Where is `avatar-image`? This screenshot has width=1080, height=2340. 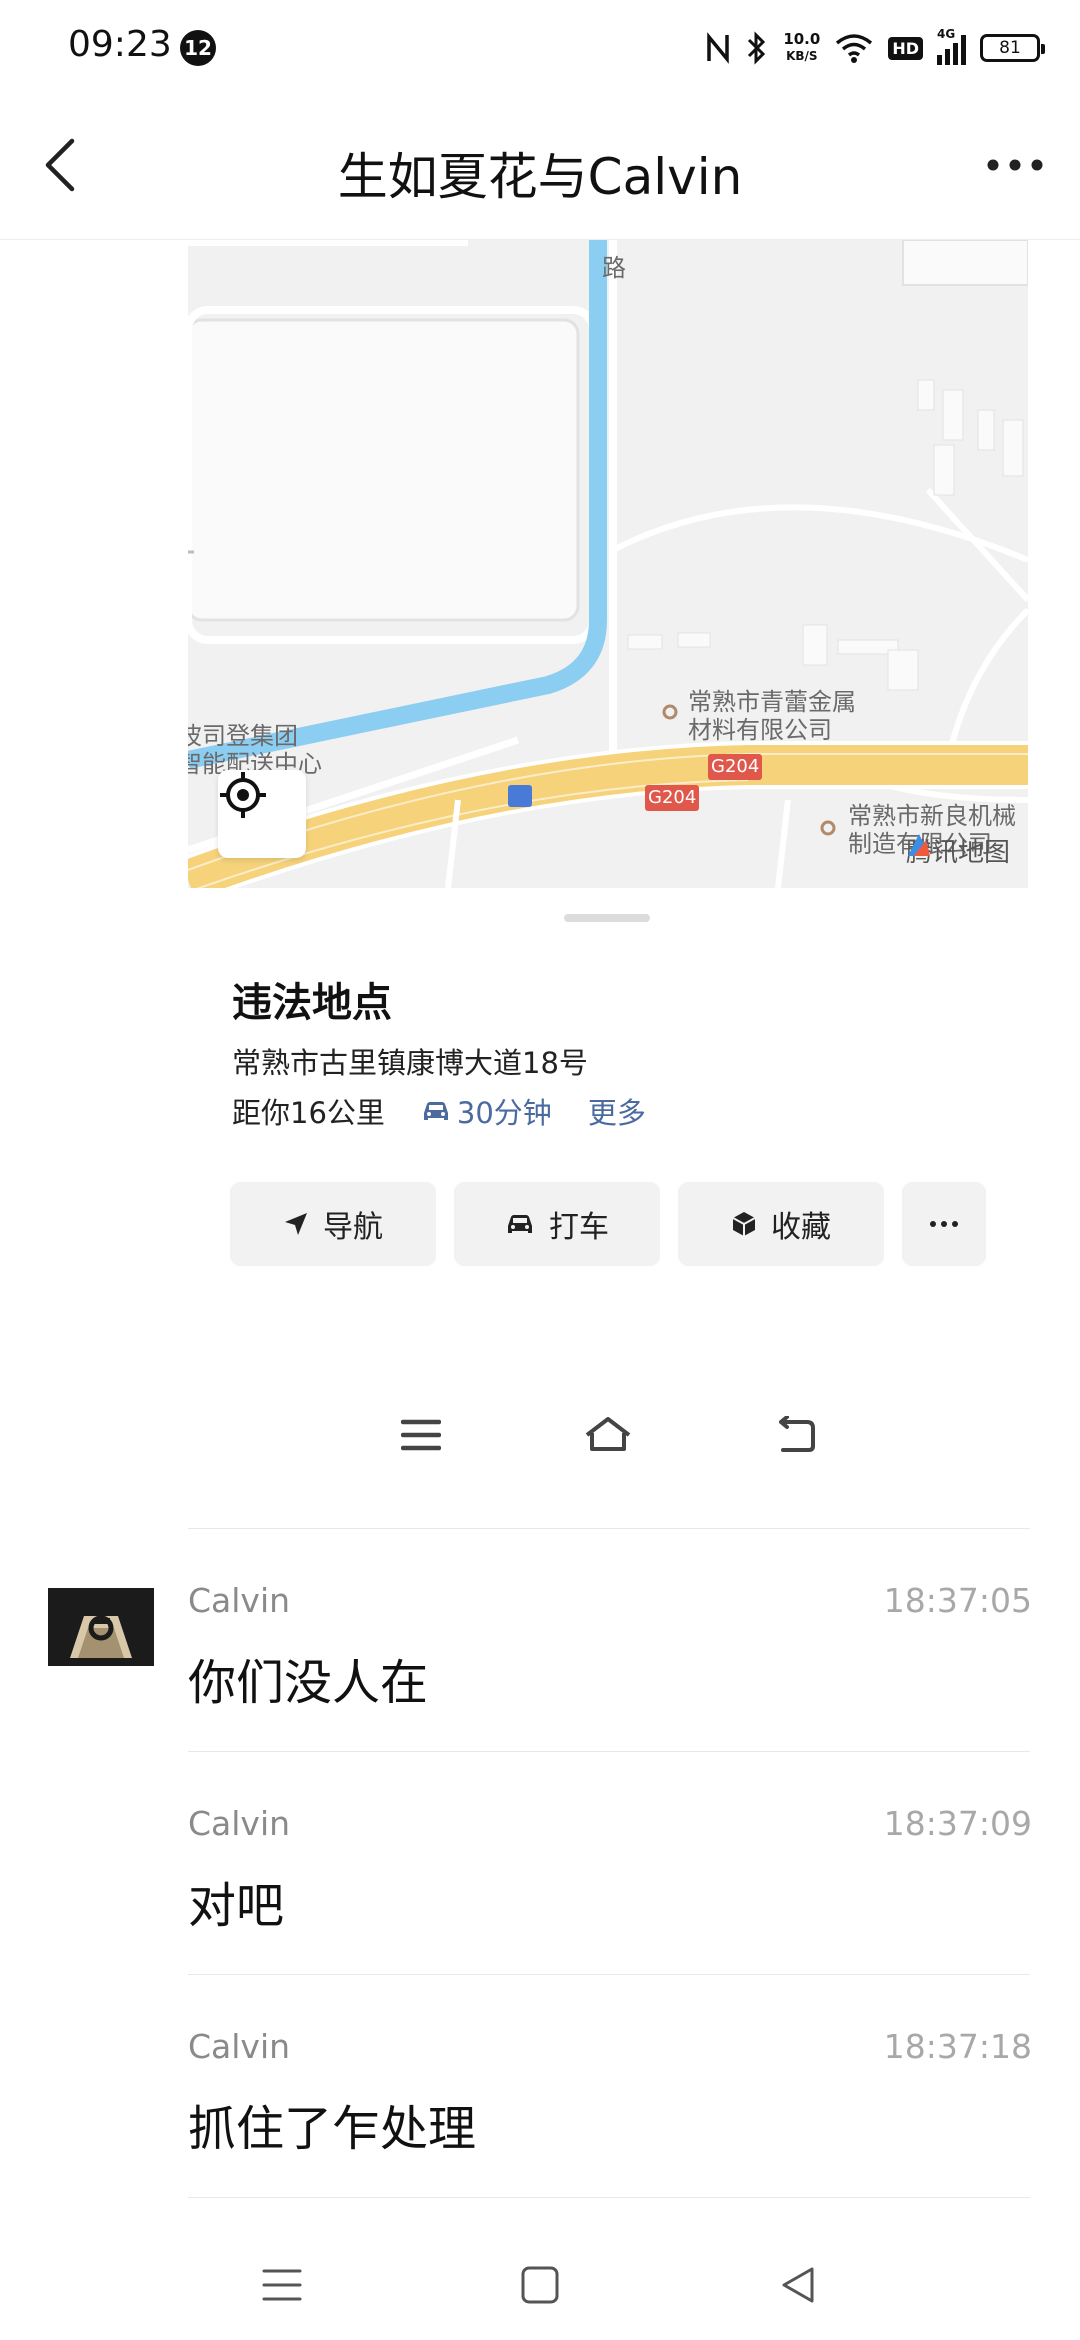 avatar-image is located at coordinates (101, 1627).